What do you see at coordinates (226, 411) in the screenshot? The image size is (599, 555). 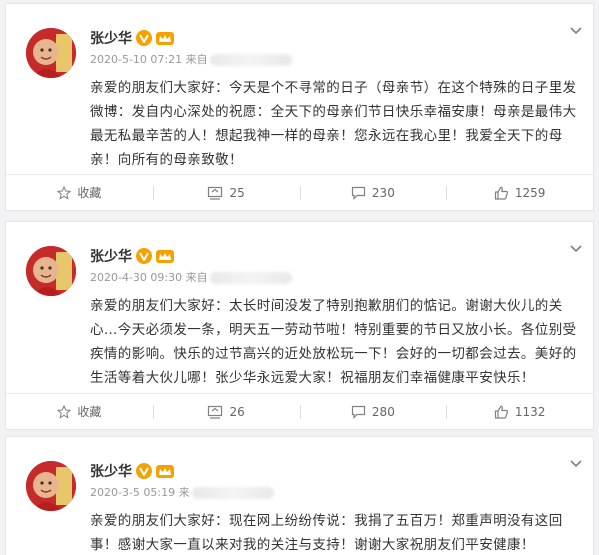 I see `repost-button: 26` at bounding box center [226, 411].